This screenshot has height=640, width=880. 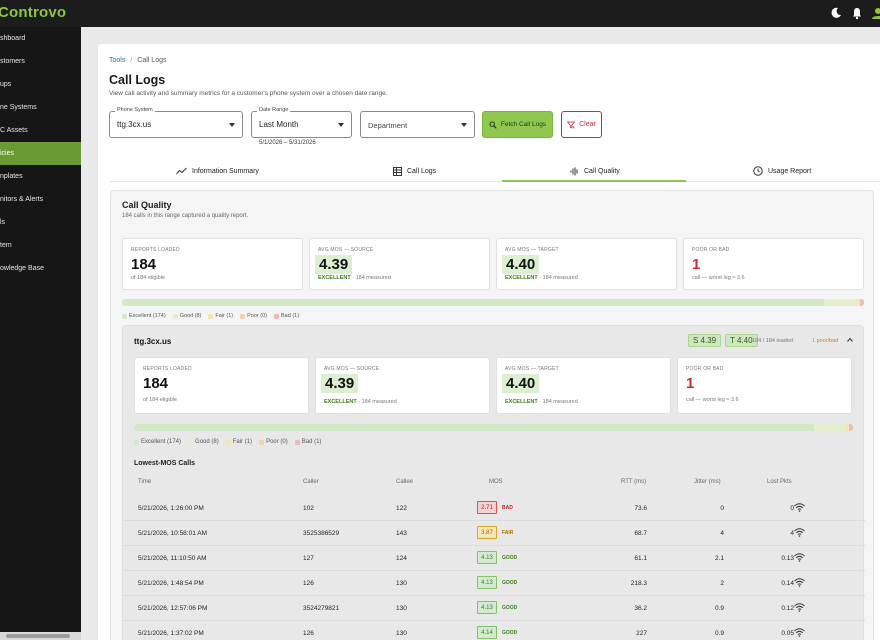 I want to click on clear-label: Clear, so click(x=587, y=124).